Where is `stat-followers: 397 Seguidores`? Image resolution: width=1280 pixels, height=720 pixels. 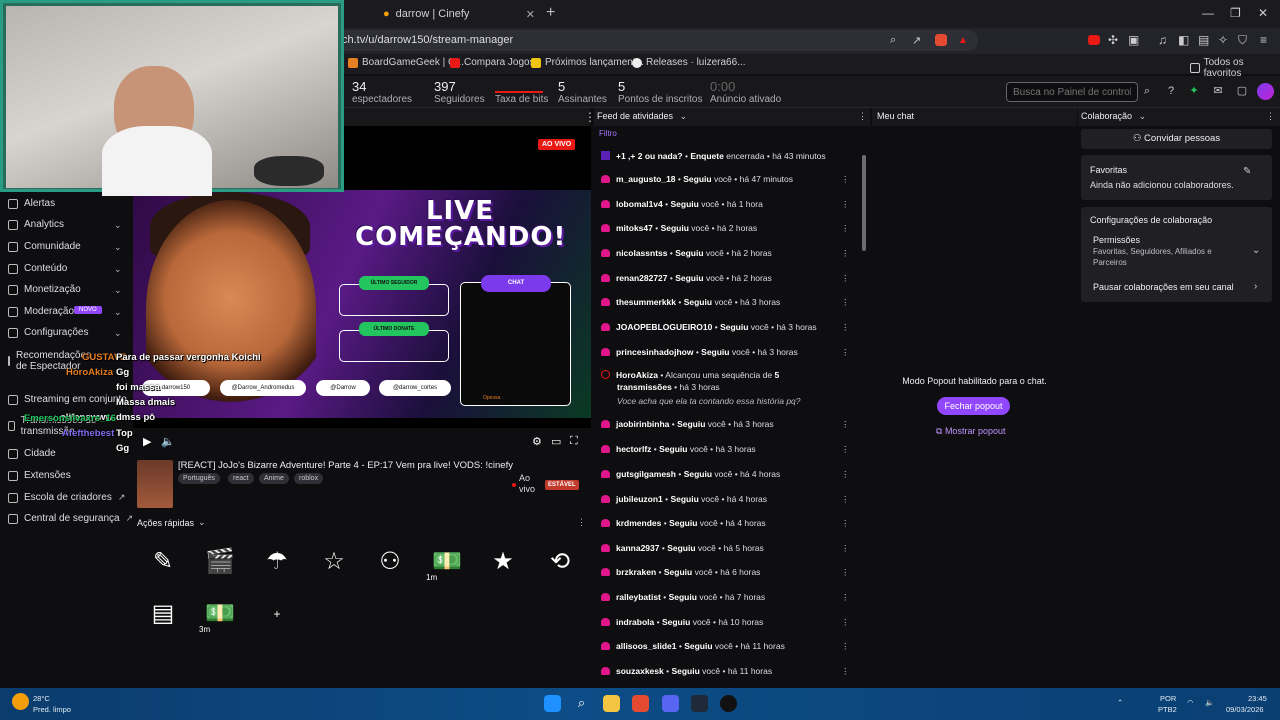
stat-followers: 397 Seguidores is located at coordinates (459, 92).